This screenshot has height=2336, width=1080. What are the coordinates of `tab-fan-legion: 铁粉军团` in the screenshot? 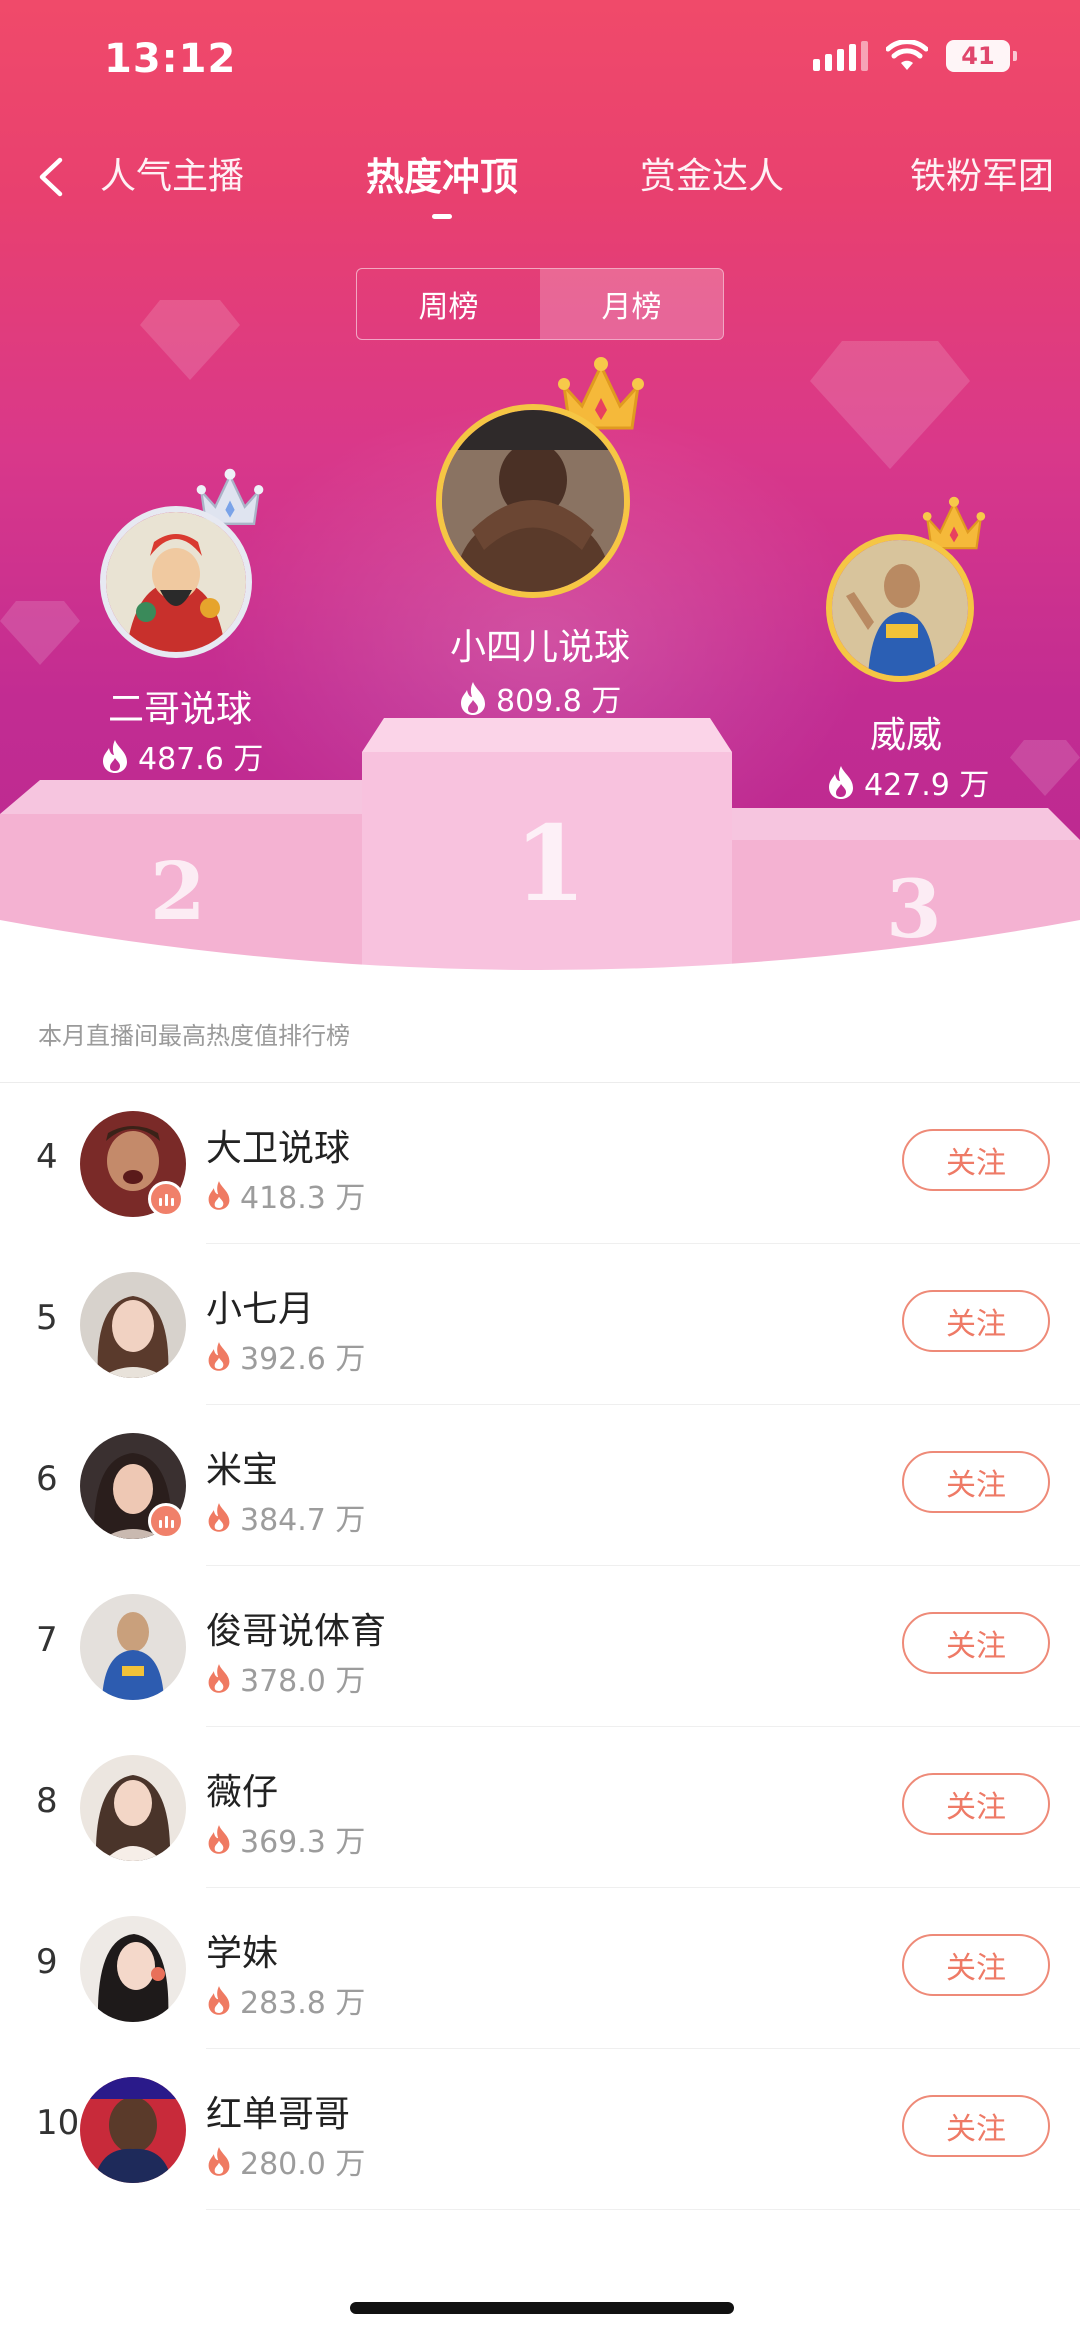 It's located at (982, 177).